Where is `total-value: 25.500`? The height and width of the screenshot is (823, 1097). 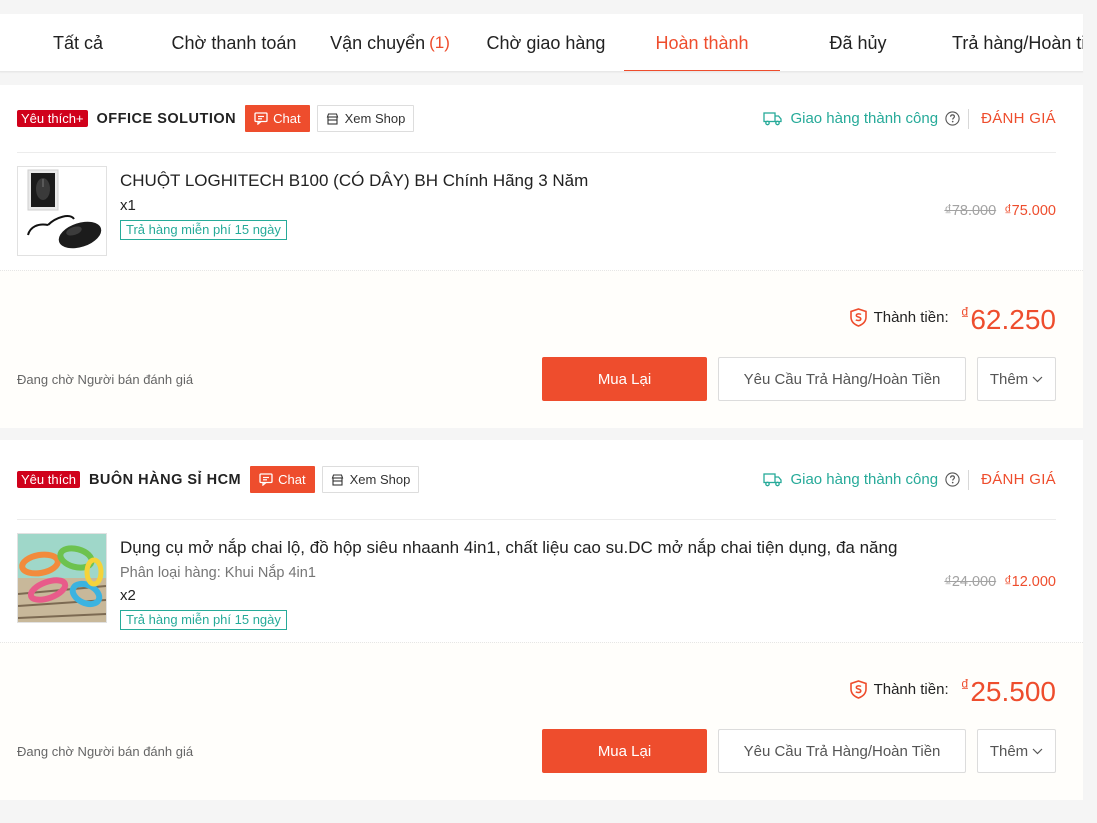
total-value: 25.500 is located at coordinates (1013, 691).